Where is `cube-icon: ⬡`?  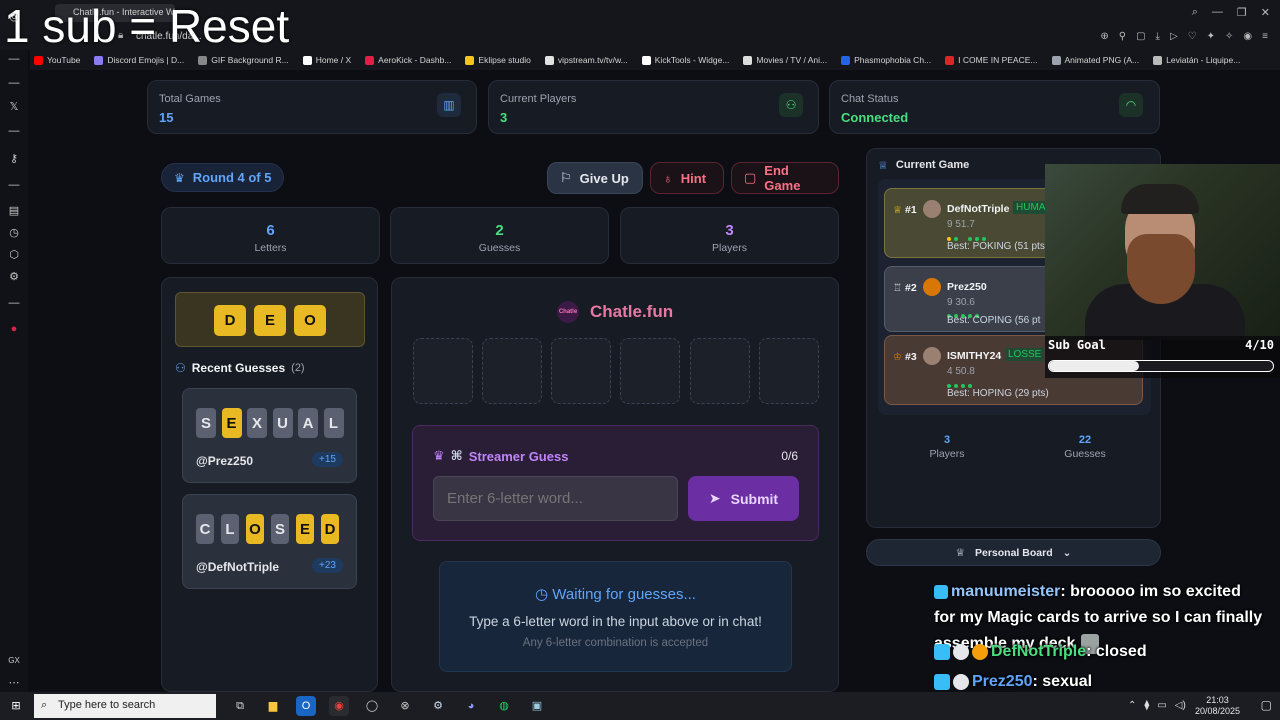
cube-icon: ⬡ is located at coordinates (14, 255).